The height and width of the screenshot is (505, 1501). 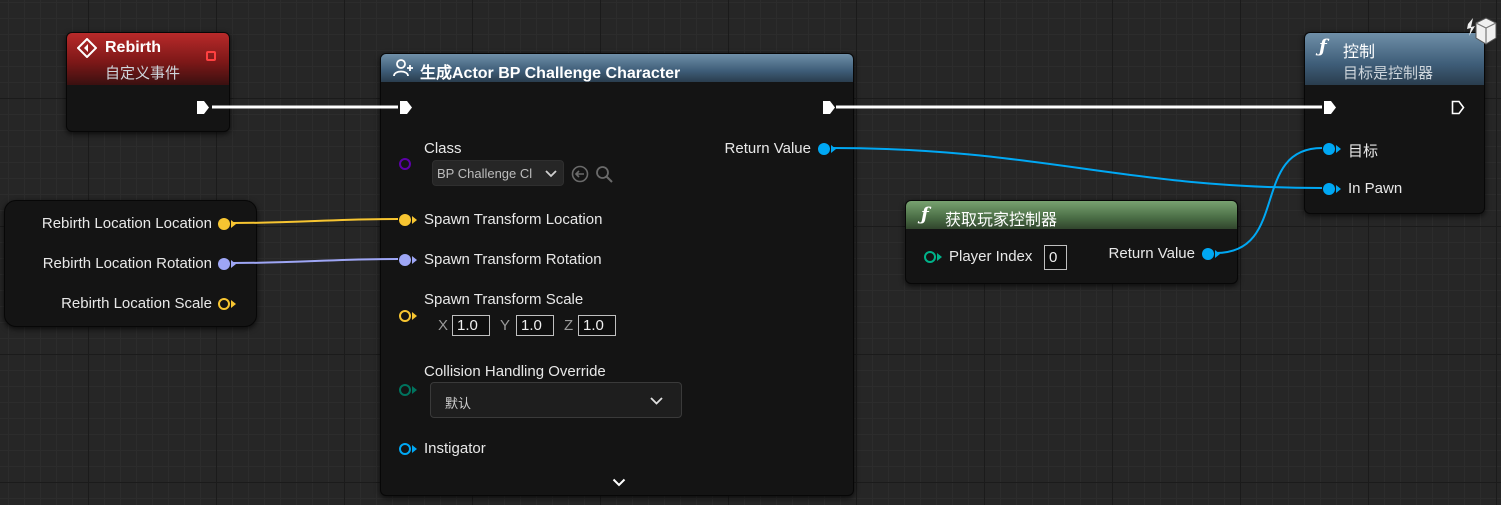 What do you see at coordinates (824, 149) in the screenshot?
I see `spawn-return-value-pin` at bounding box center [824, 149].